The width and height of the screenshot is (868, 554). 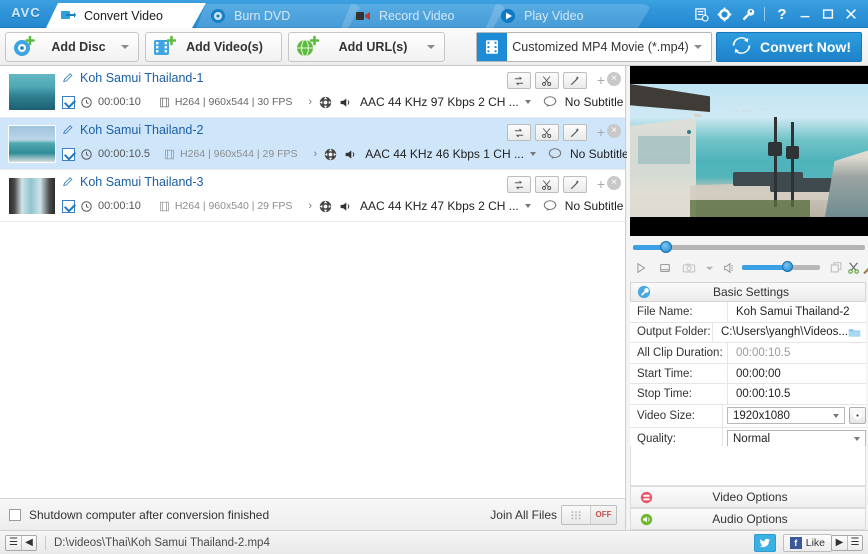 I want to click on property-value-stop-time: 00:00:10.5, so click(x=797, y=394).